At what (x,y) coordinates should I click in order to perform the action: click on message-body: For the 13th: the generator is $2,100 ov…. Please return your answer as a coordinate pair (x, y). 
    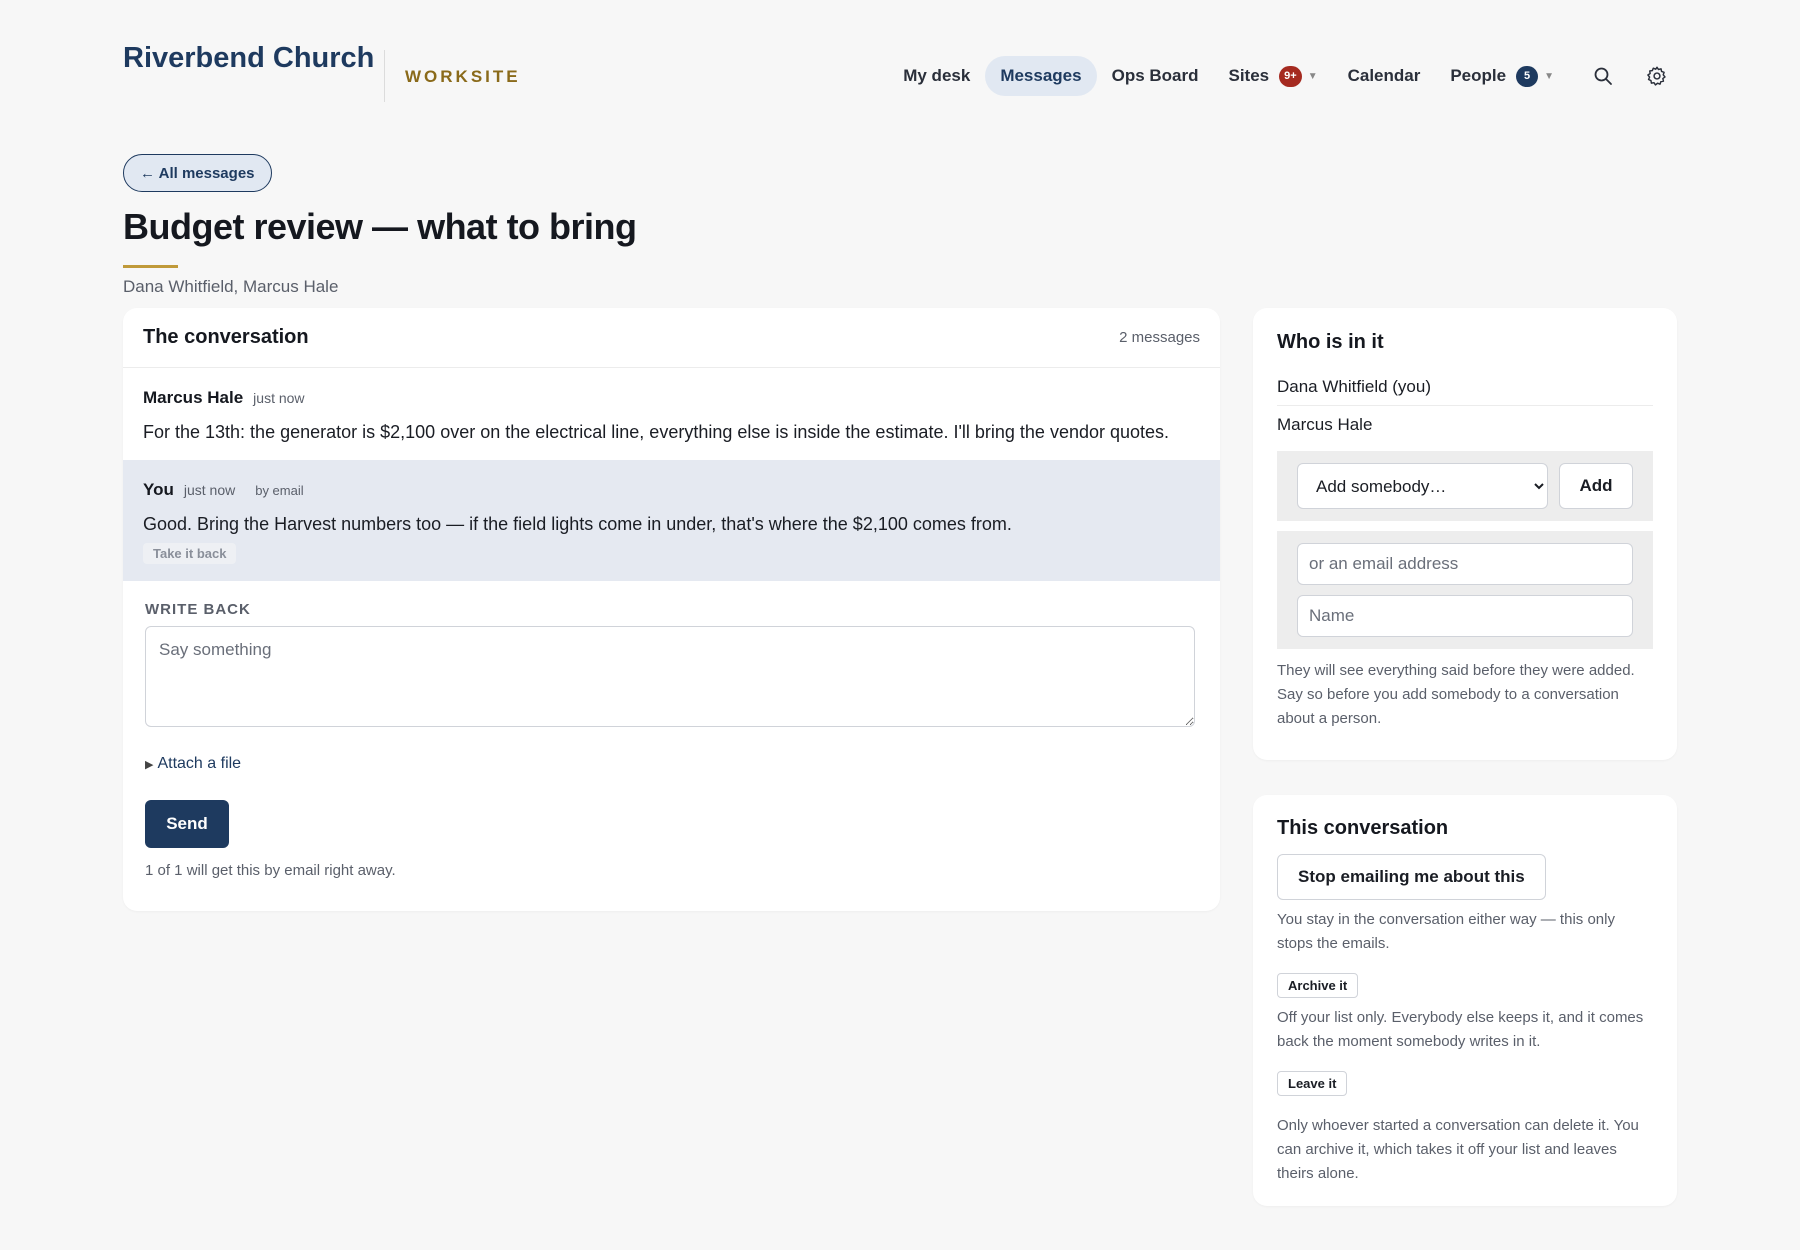
    Looking at the image, I should click on (656, 432).